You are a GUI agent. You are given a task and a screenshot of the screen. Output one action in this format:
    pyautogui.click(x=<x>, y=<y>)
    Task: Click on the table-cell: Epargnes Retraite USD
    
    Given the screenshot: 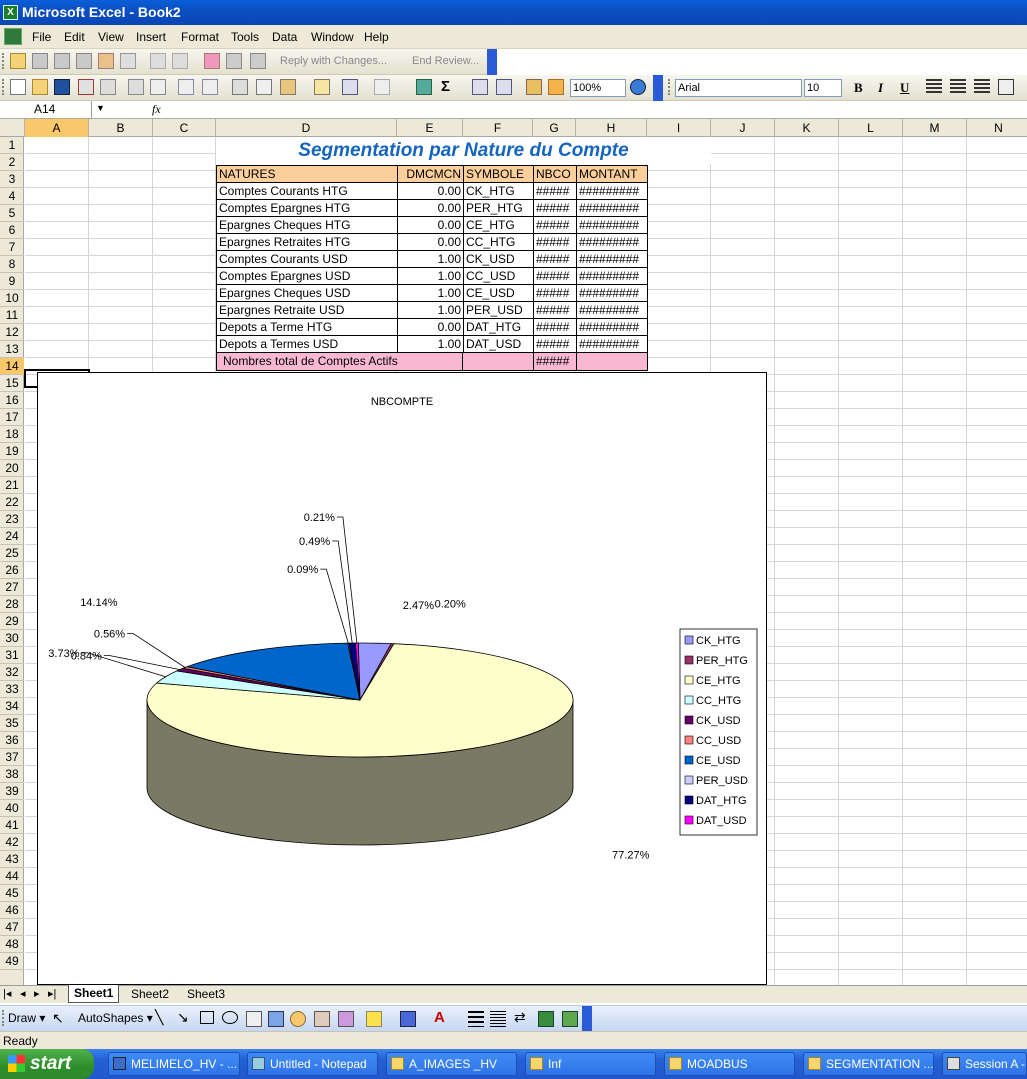 What is the action you would take?
    pyautogui.click(x=307, y=310)
    